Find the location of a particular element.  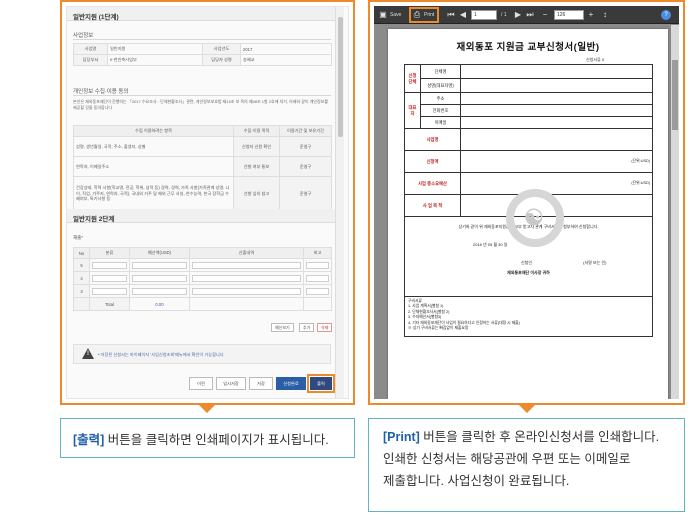

zoom-select: 126 is located at coordinates (569, 15).